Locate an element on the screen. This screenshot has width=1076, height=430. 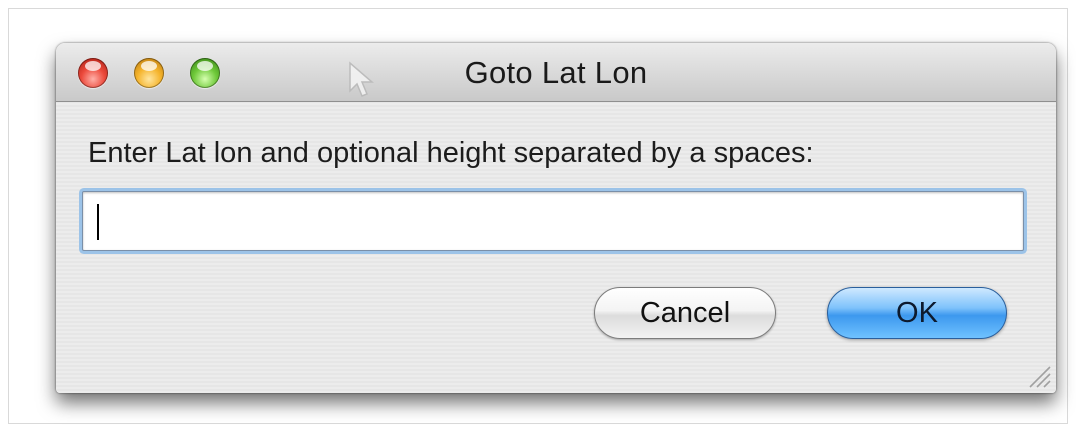
ok-button: OK is located at coordinates (917, 313).